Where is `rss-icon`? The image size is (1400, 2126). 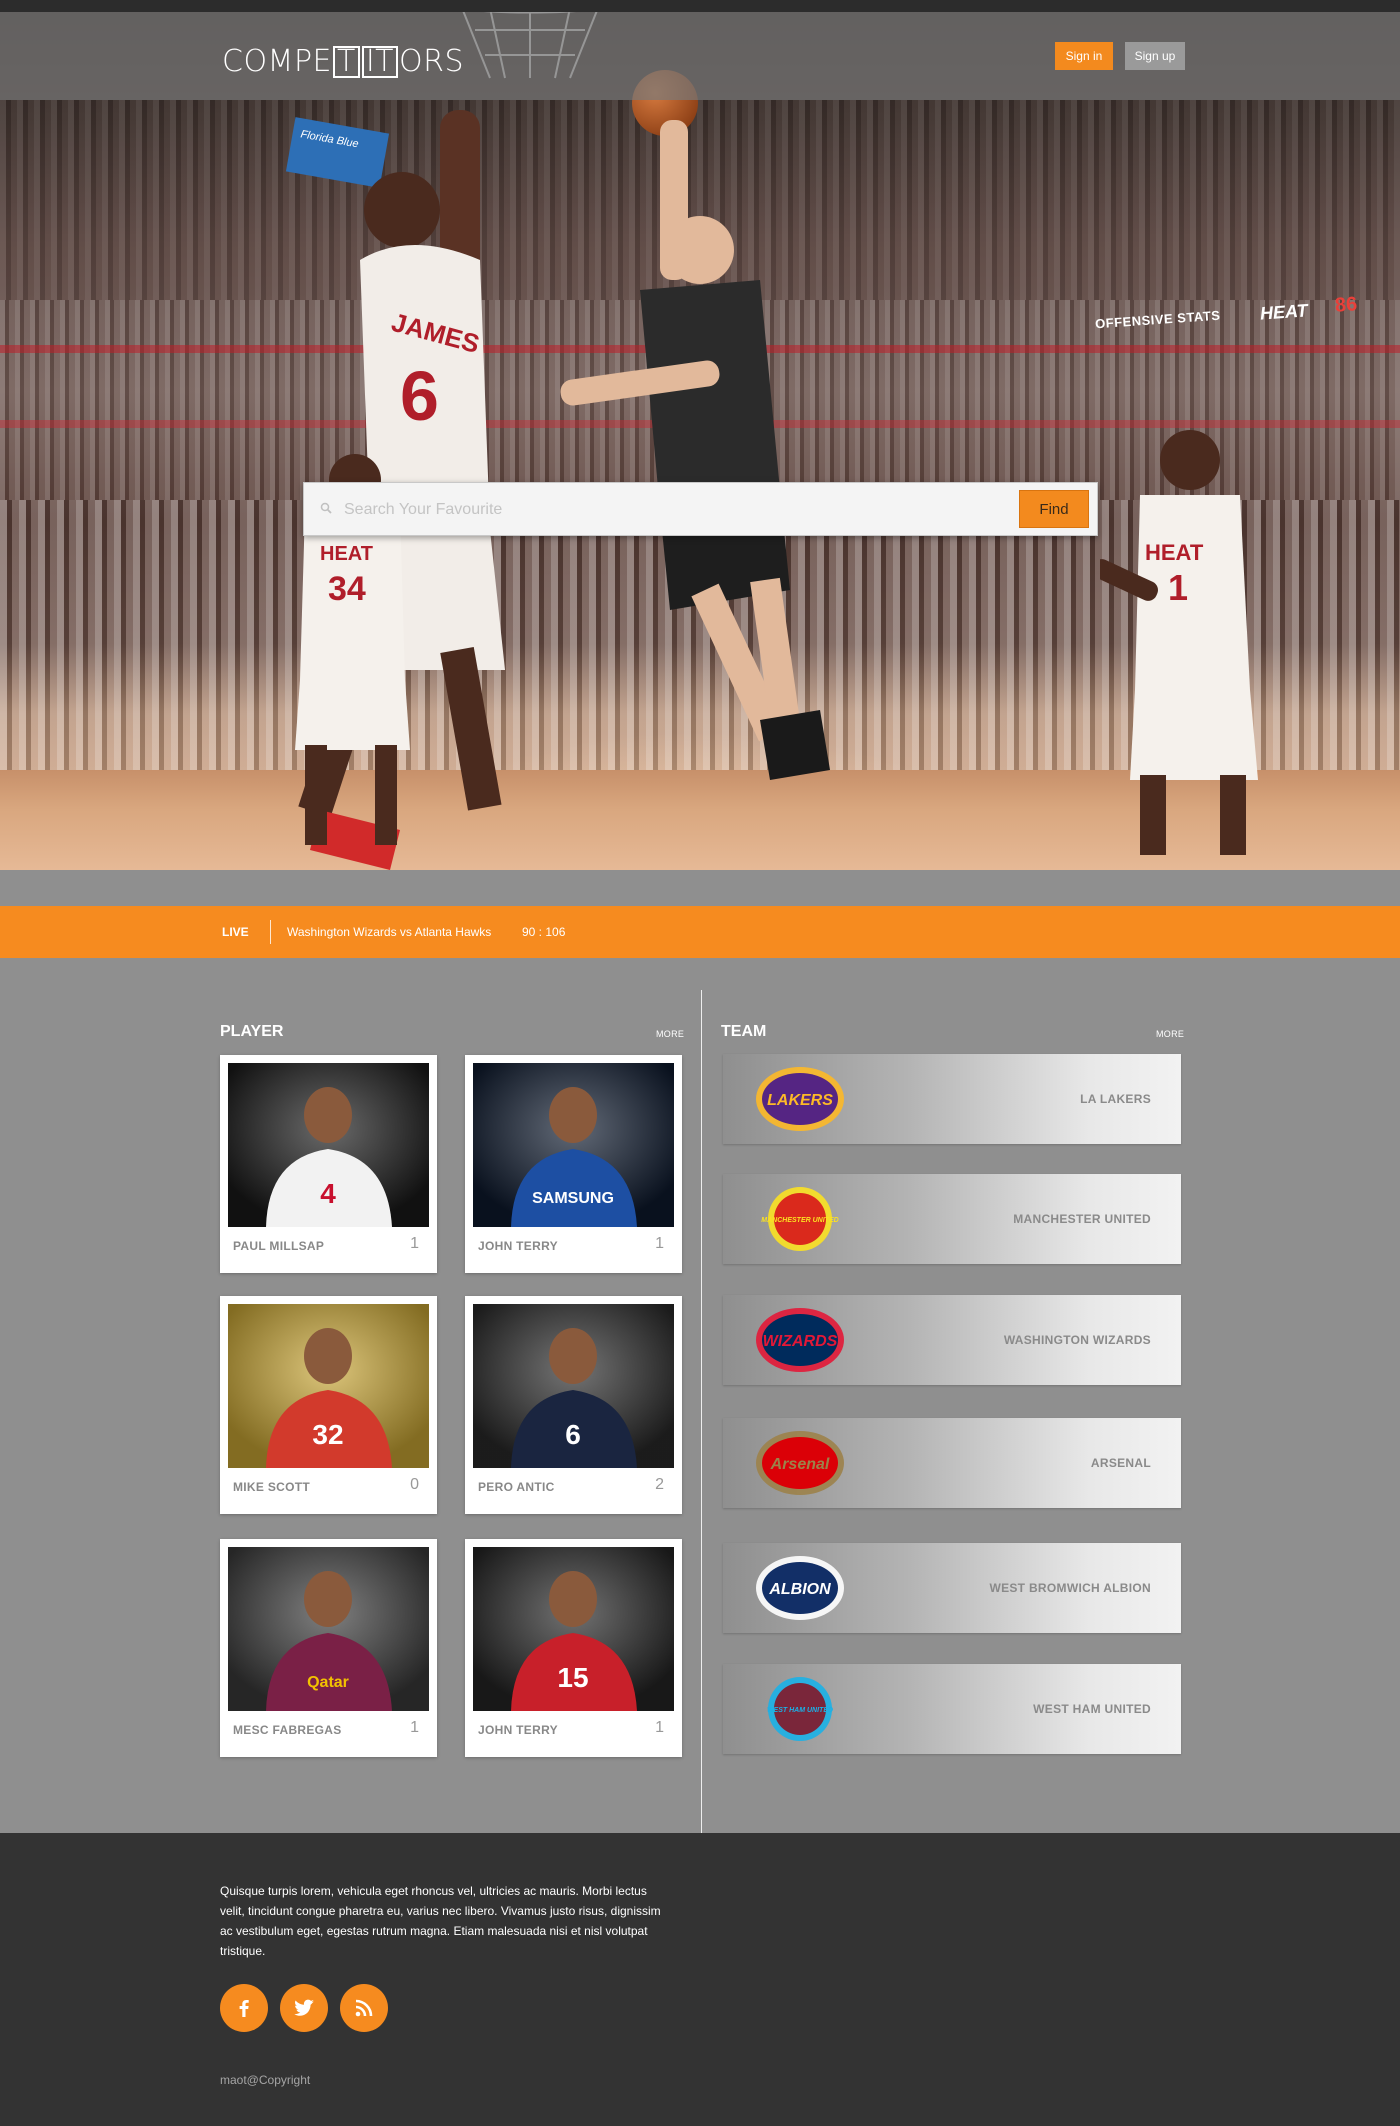 rss-icon is located at coordinates (364, 2008).